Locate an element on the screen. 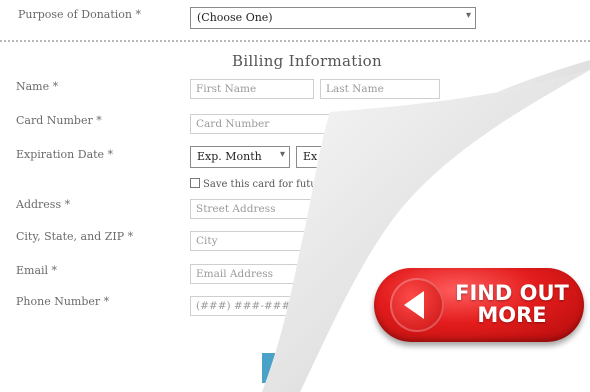  exp-year-value: Ex is located at coordinates (310, 156).